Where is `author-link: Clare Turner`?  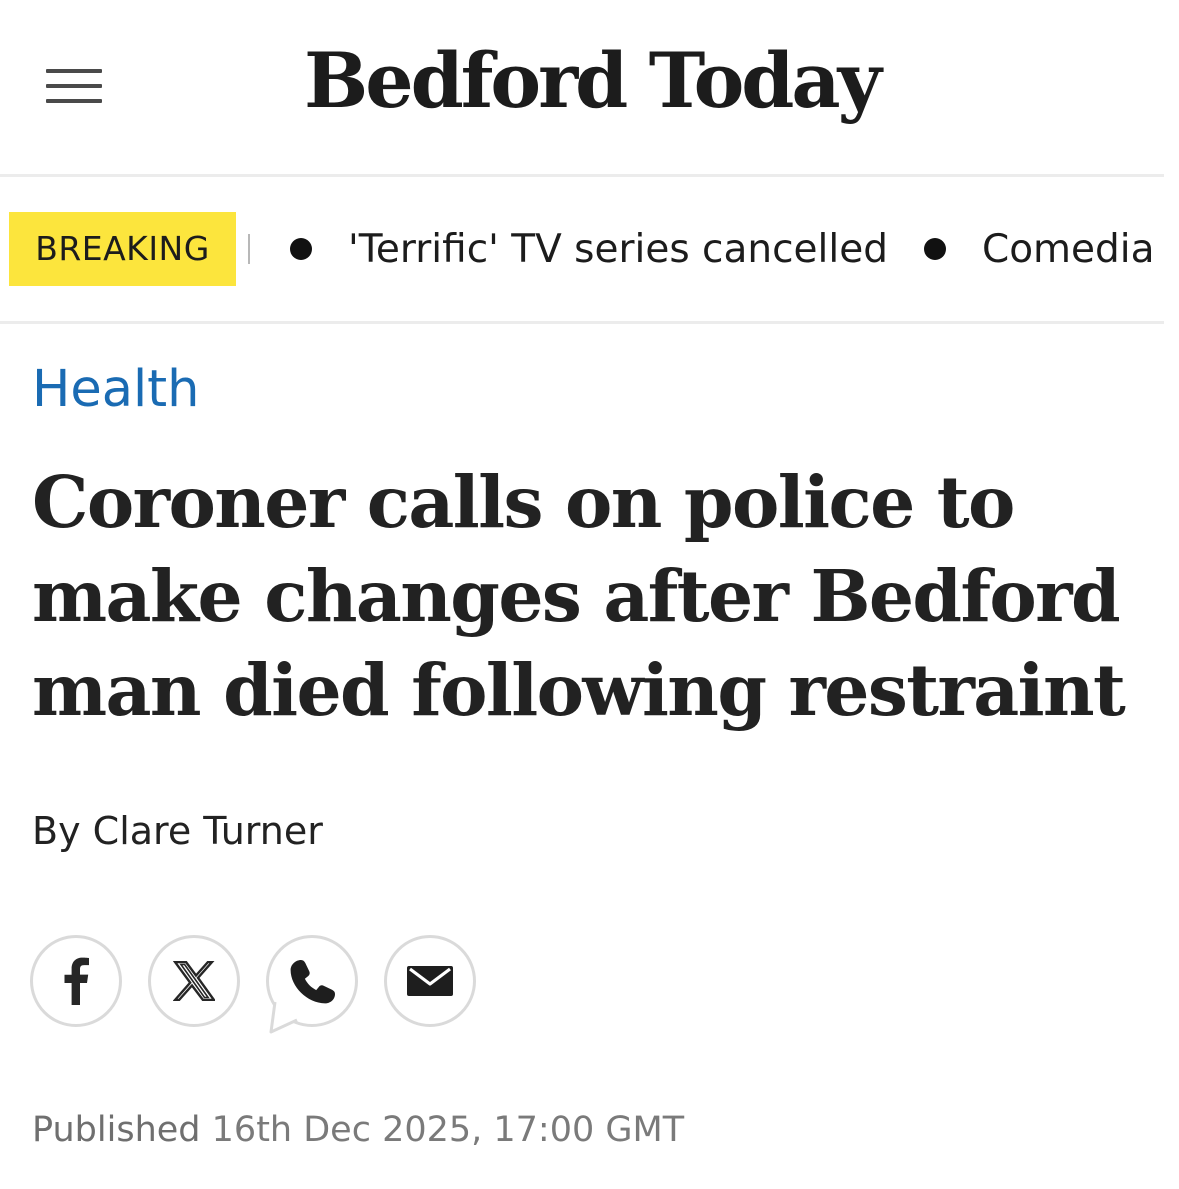
author-link: Clare Turner is located at coordinates (208, 831).